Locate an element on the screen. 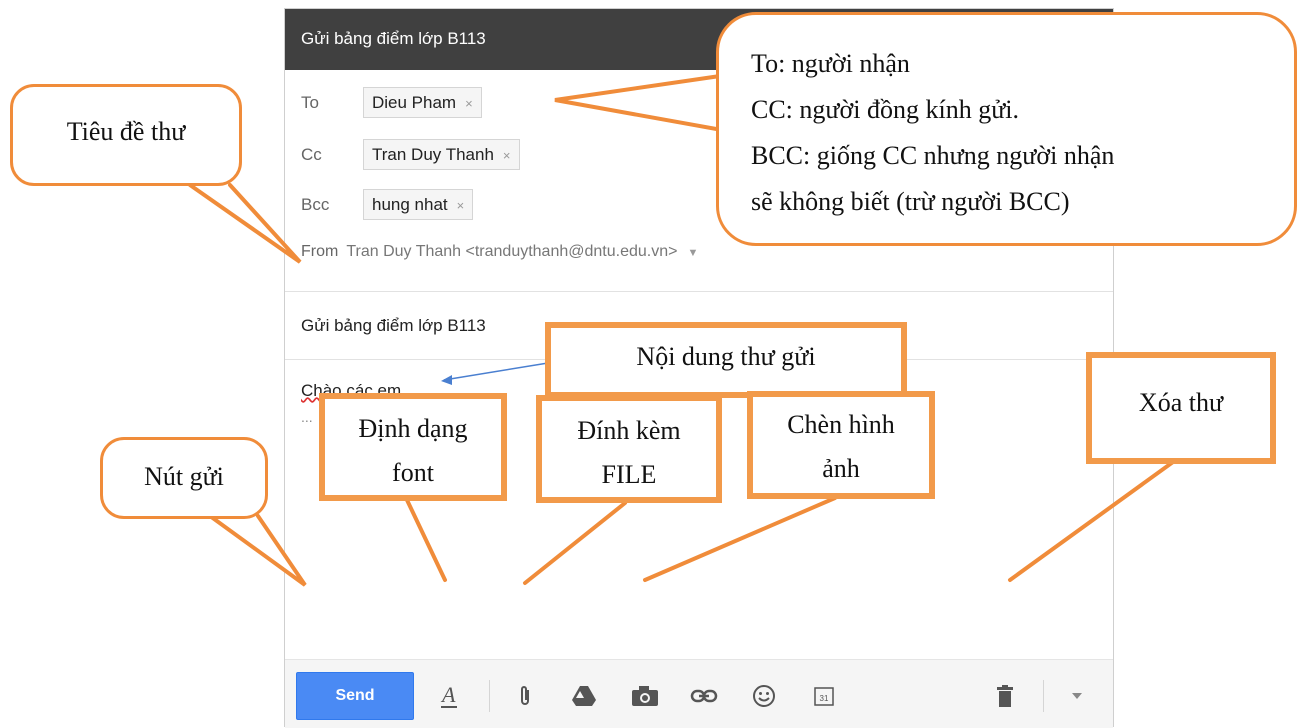  format-callout: Định dạng font is located at coordinates (413, 447).